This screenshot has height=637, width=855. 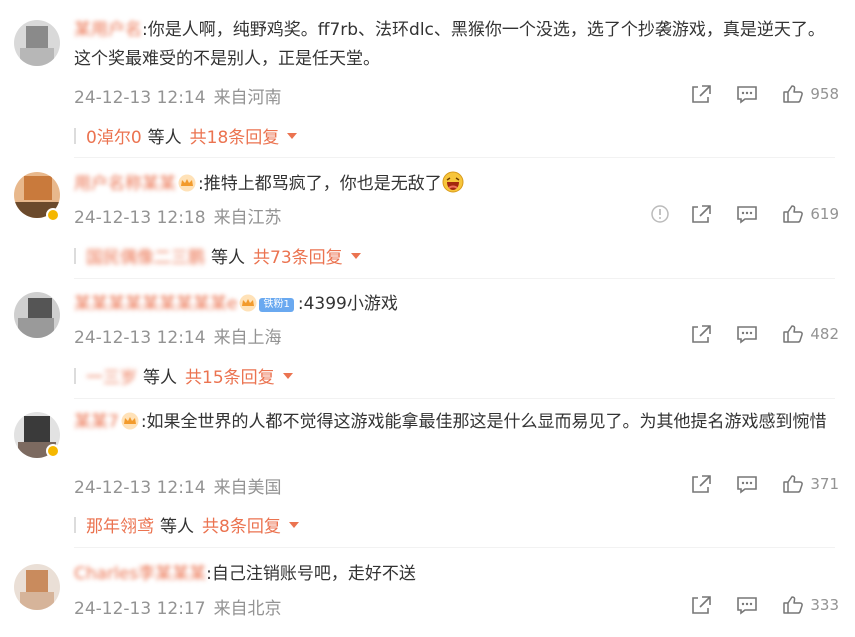 What do you see at coordinates (824, 214) in the screenshot?
I see `like-count: 619` at bounding box center [824, 214].